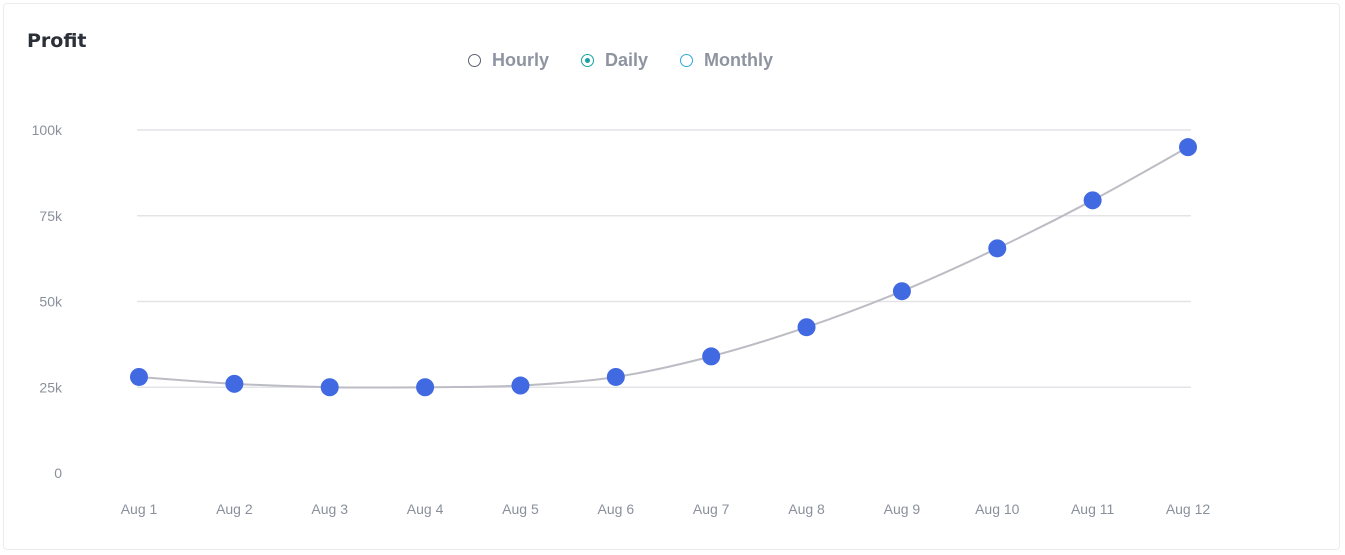  What do you see at coordinates (902, 509) in the screenshot?
I see `x-tick-label: Aug 9` at bounding box center [902, 509].